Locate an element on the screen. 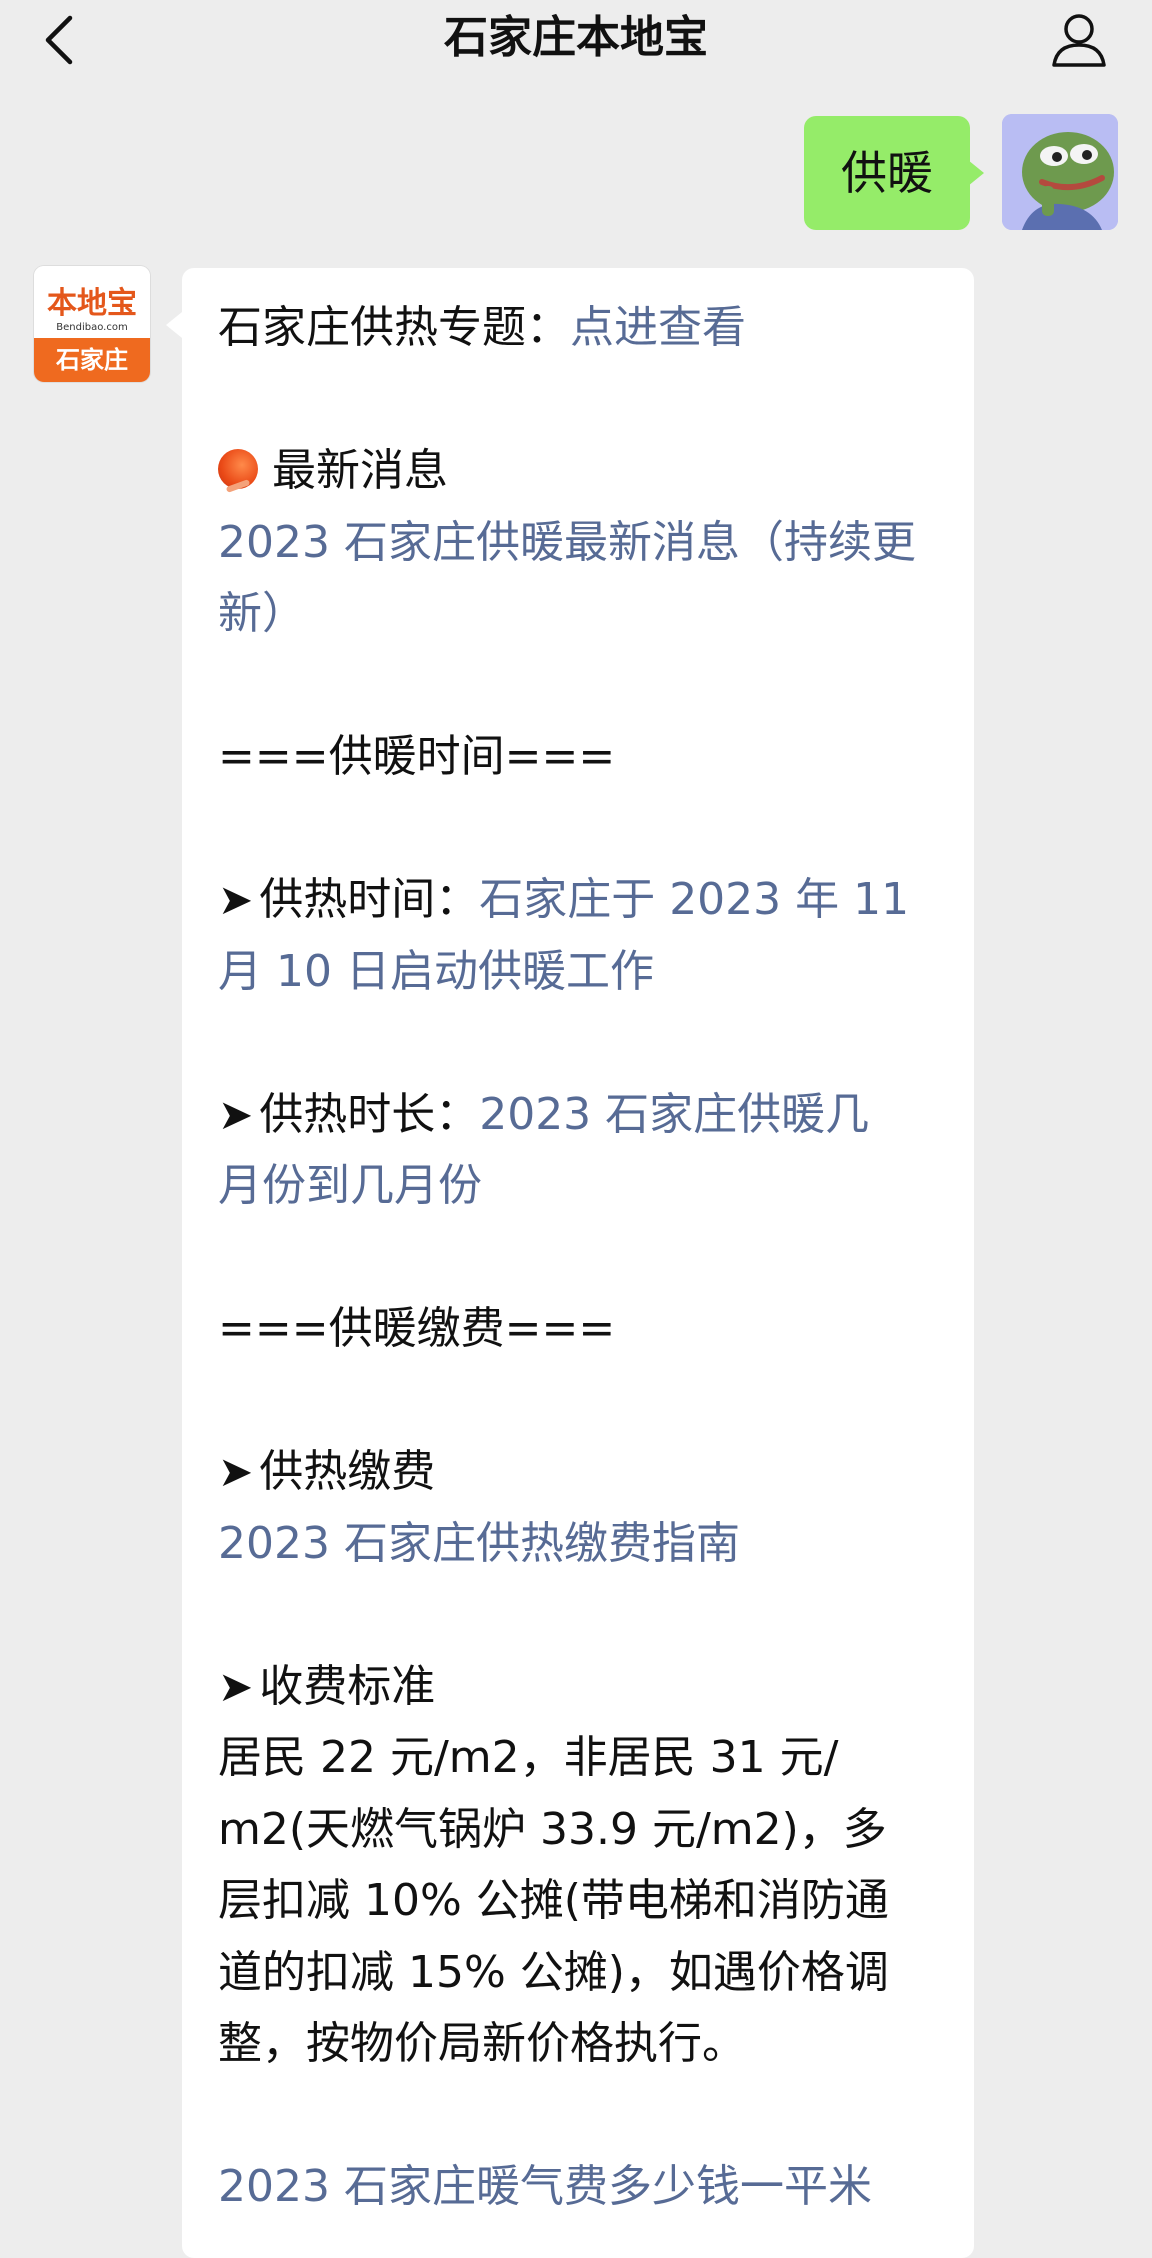 Image resolution: width=1152 pixels, height=2258 pixels. my-avatar is located at coordinates (1060, 172).